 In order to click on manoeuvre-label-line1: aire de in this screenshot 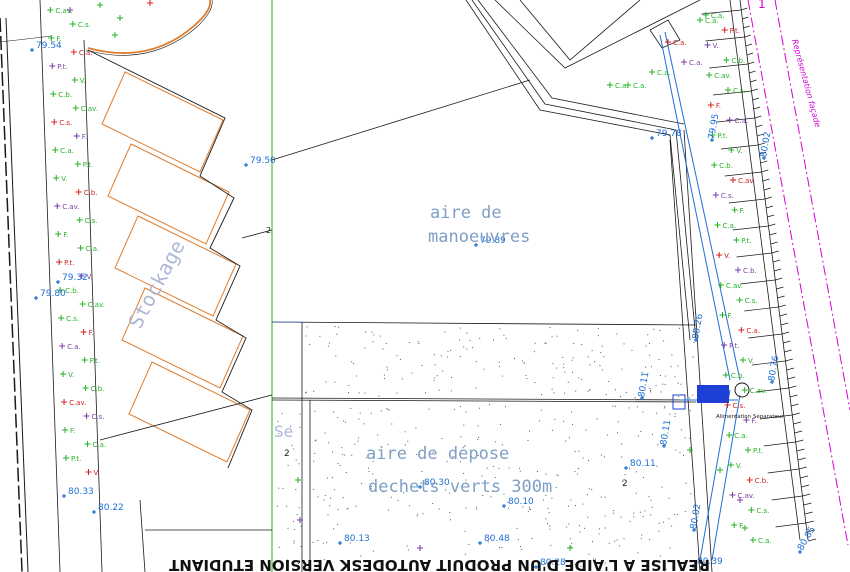, I will do `click(466, 213)`.